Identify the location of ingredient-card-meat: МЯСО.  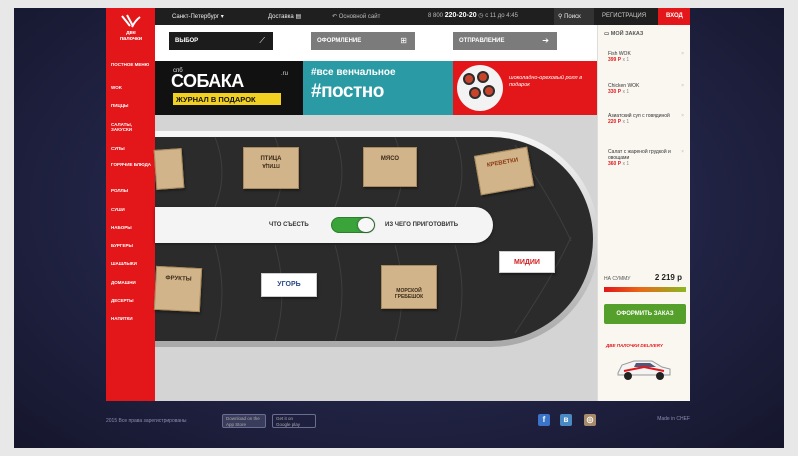
(390, 167).